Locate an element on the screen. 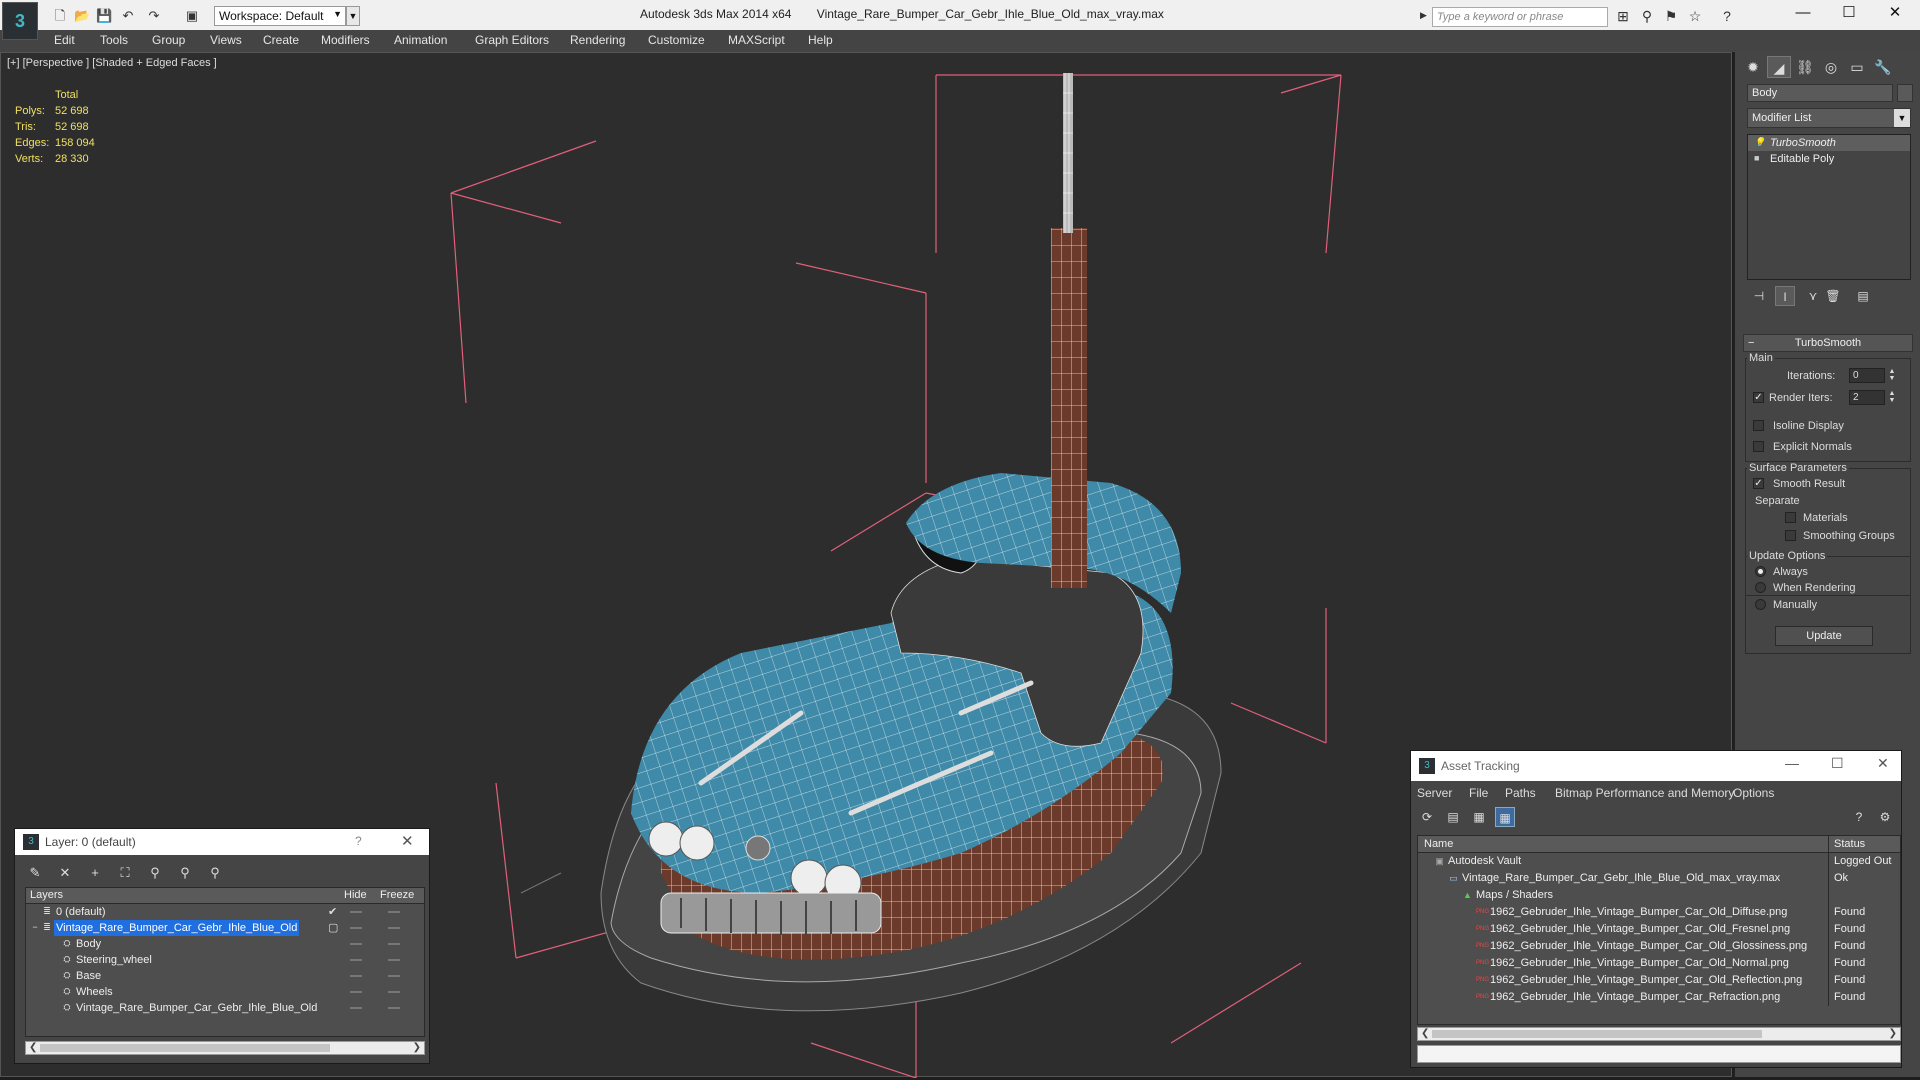 Image resolution: width=1920 pixels, height=1080 pixels. asset-path-field is located at coordinates (1659, 1054).